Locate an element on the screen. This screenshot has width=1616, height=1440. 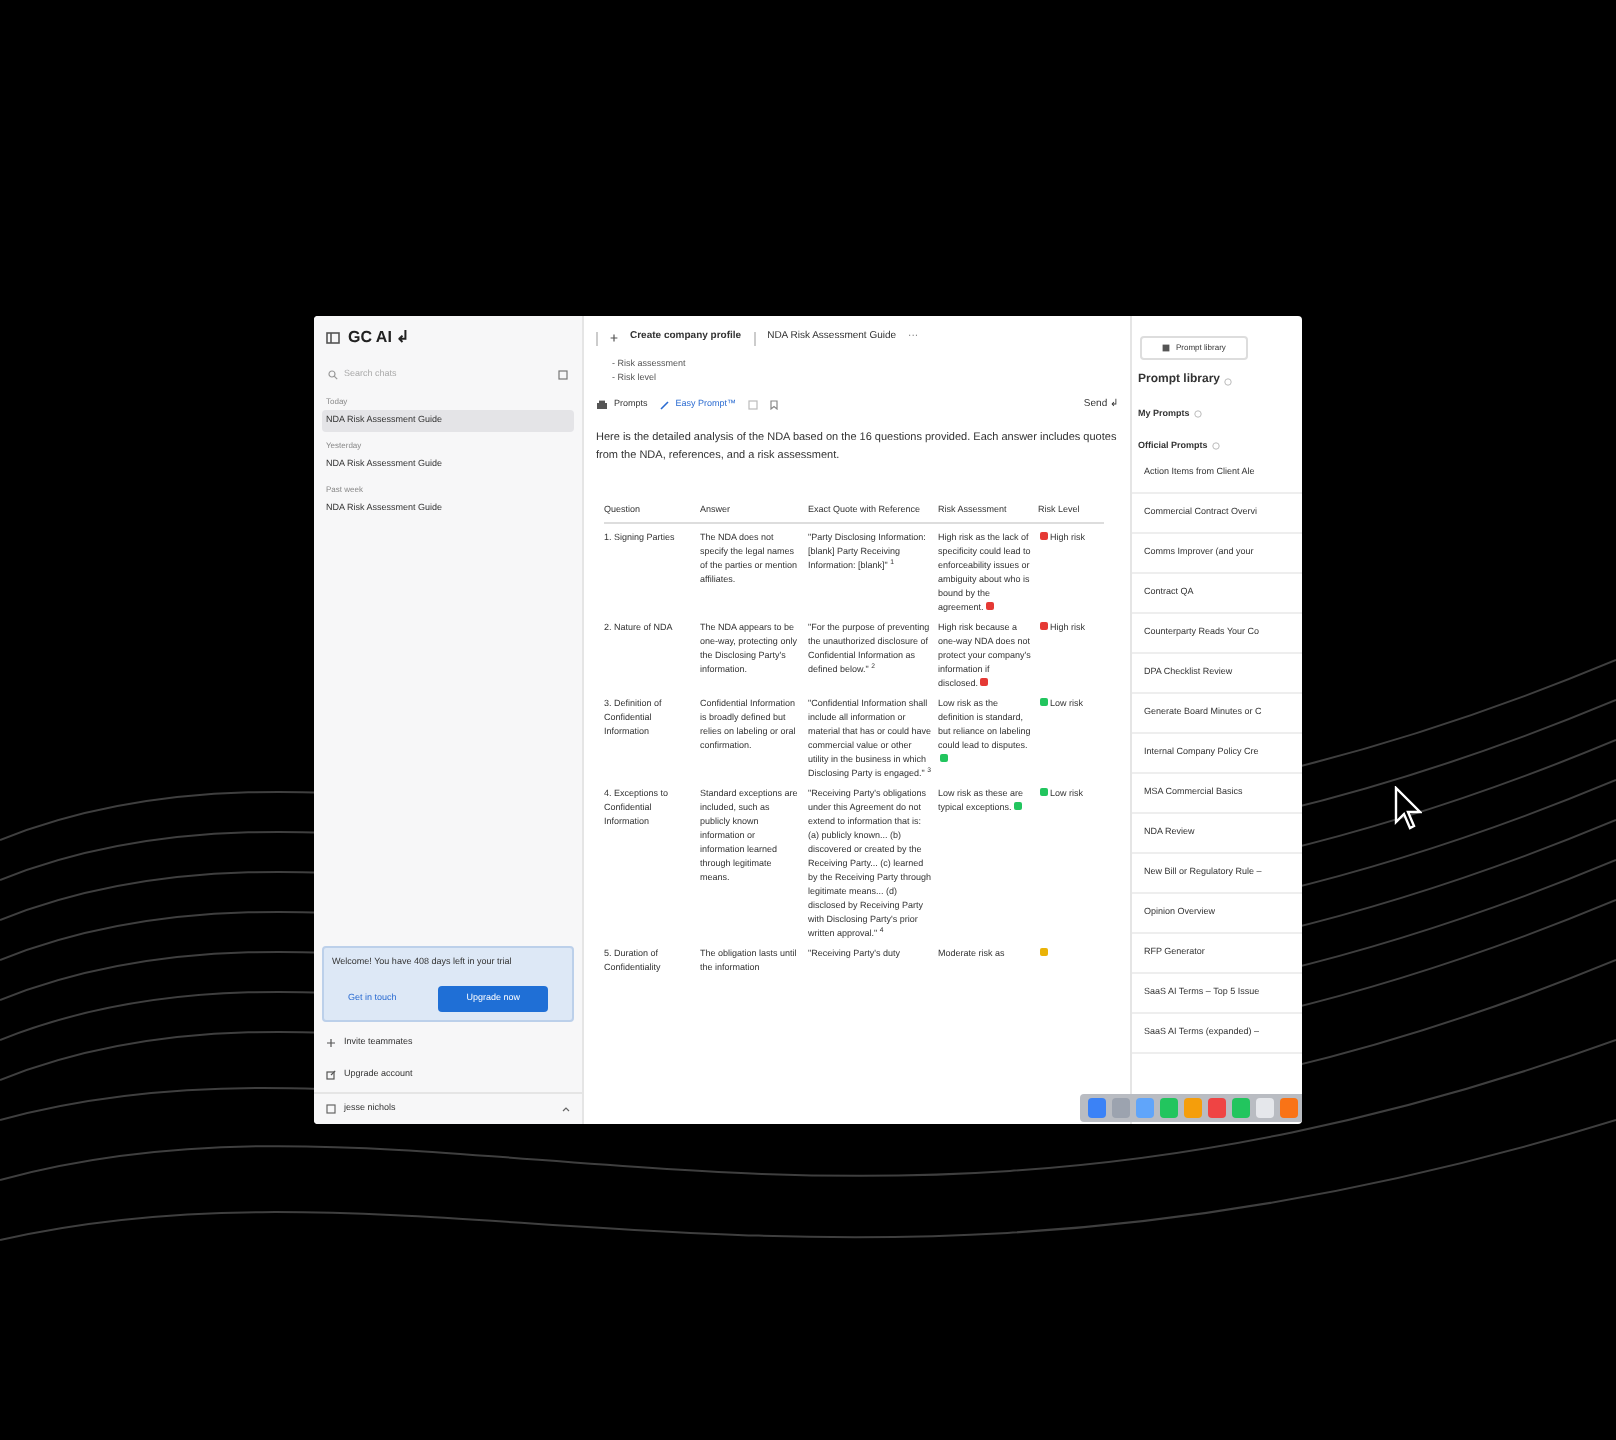
printer-icon is located at coordinates (602, 405).